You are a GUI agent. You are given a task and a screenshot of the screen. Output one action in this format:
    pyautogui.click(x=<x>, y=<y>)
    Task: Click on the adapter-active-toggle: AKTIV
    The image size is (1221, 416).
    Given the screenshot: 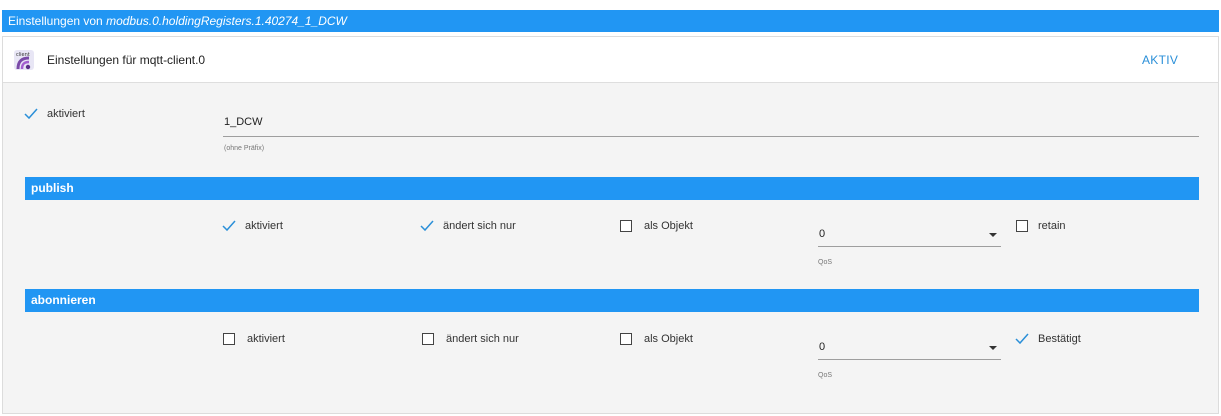 What is the action you would take?
    pyautogui.click(x=1160, y=60)
    